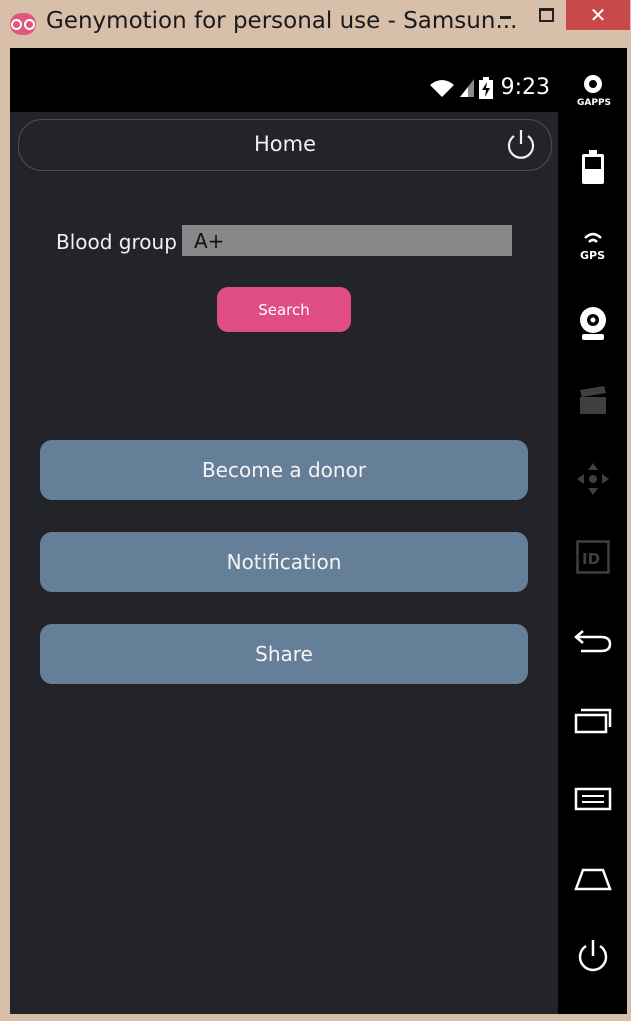  I want to click on recent-apps-icon, so click(592, 721).